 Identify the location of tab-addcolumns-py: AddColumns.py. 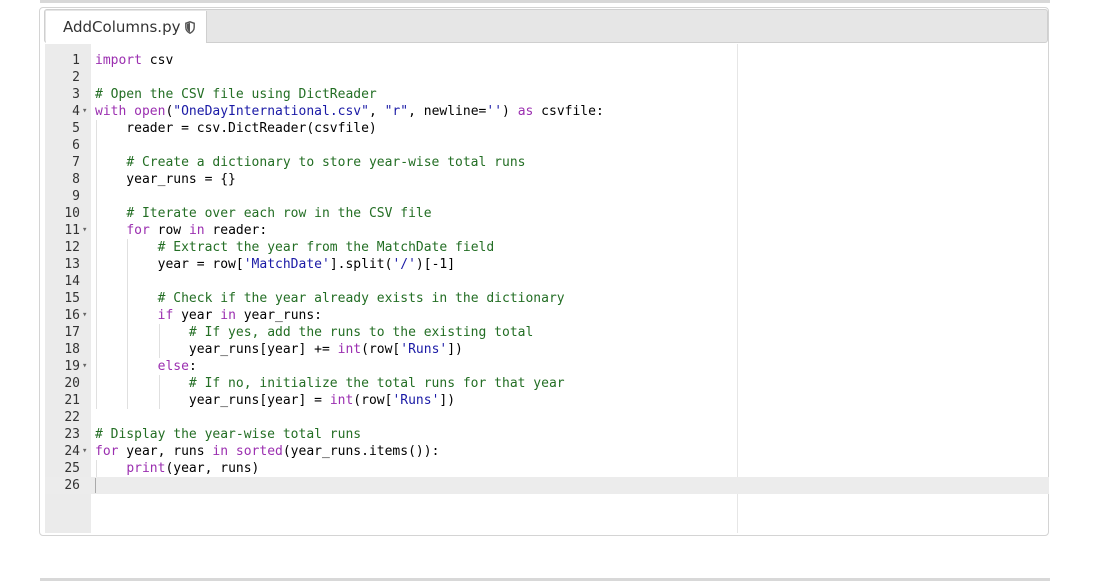
(126, 27).